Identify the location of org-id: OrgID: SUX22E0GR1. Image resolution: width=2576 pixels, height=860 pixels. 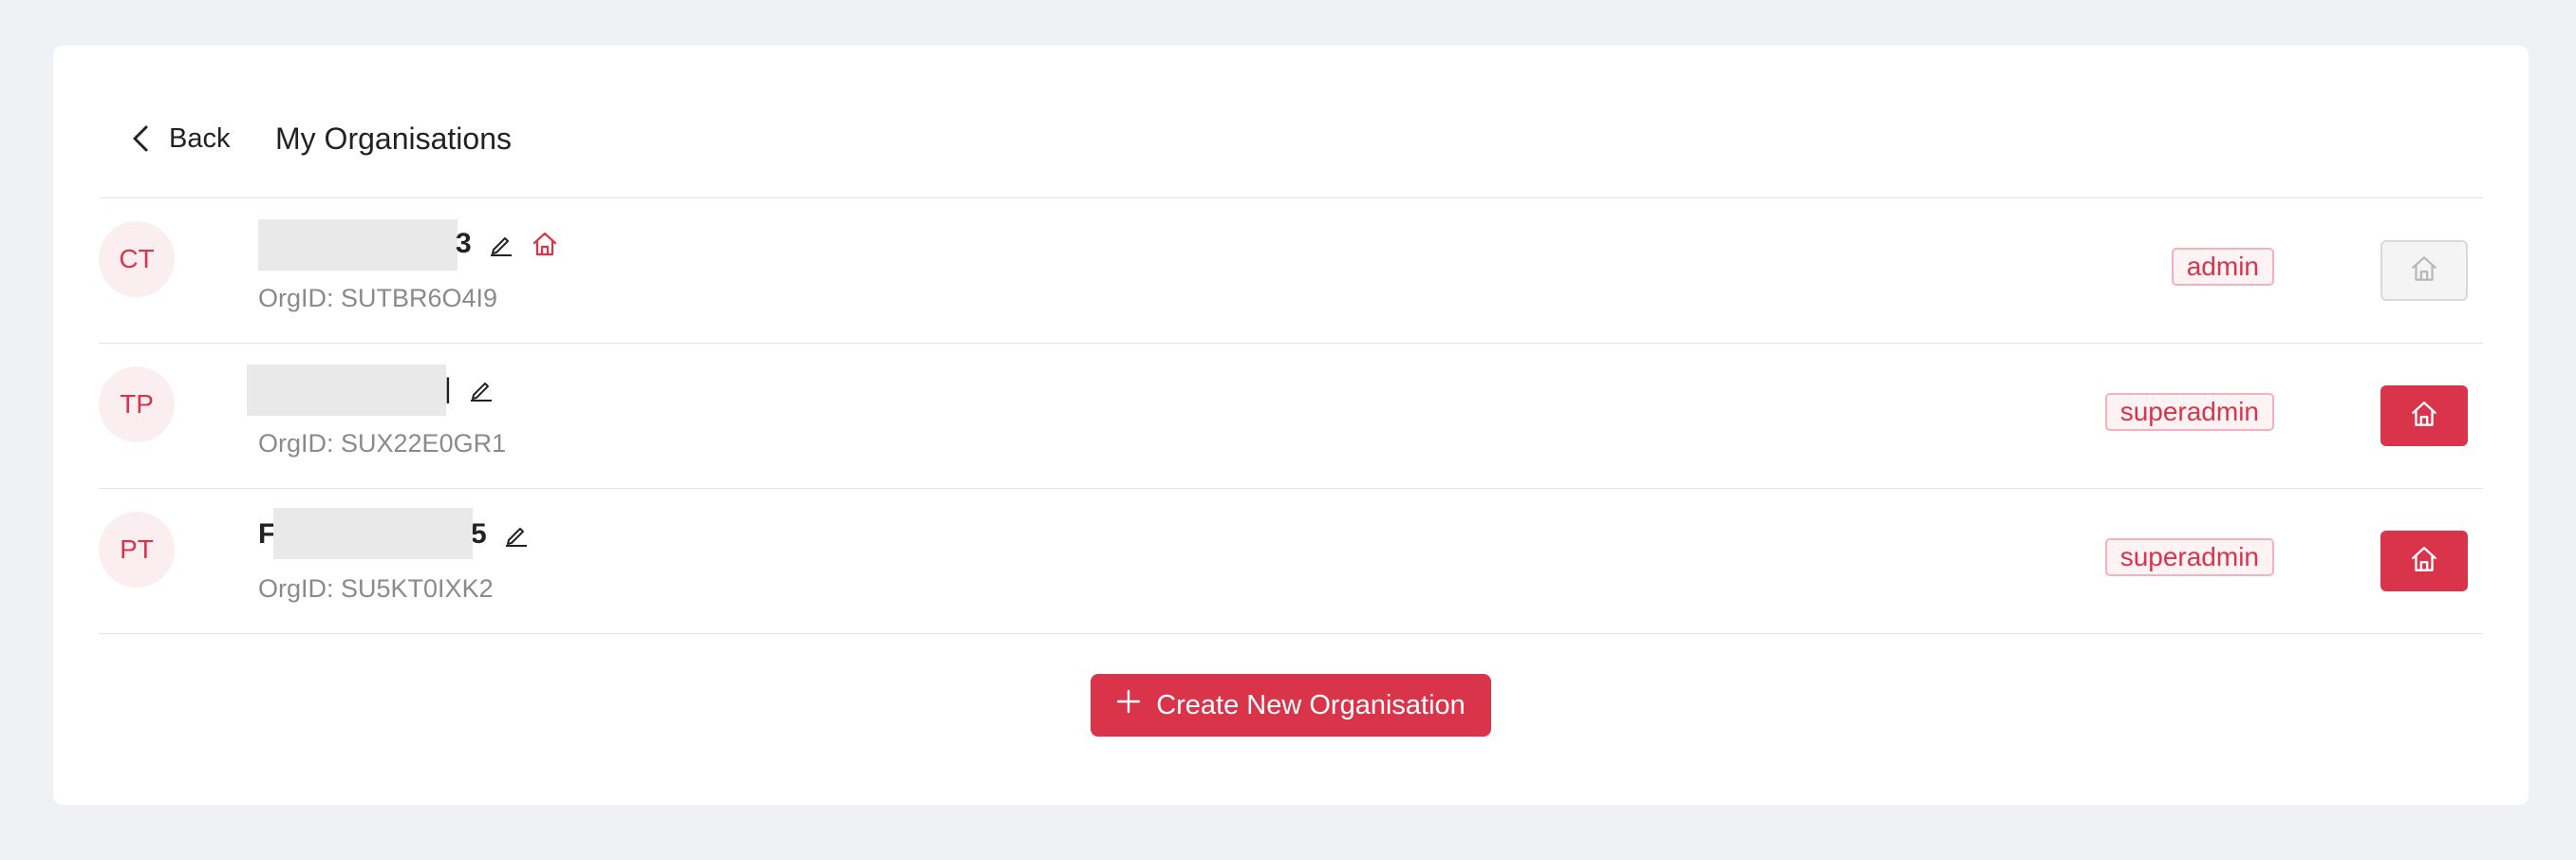
(382, 443).